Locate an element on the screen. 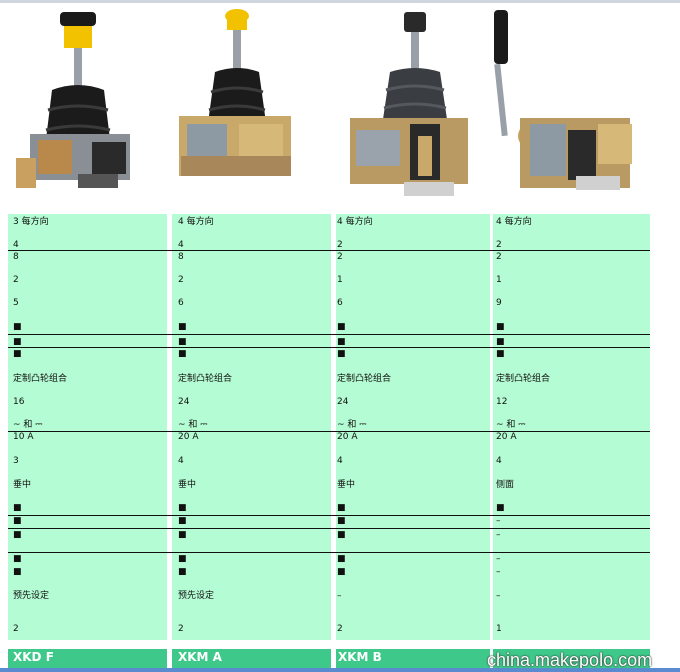 The width and height of the screenshot is (680, 672). top-border is located at coordinates (340, 1).